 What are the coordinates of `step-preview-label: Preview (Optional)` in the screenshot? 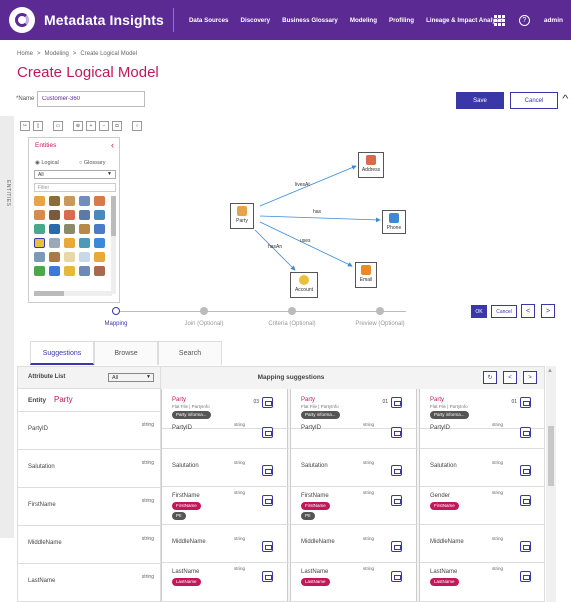 It's located at (379, 324).